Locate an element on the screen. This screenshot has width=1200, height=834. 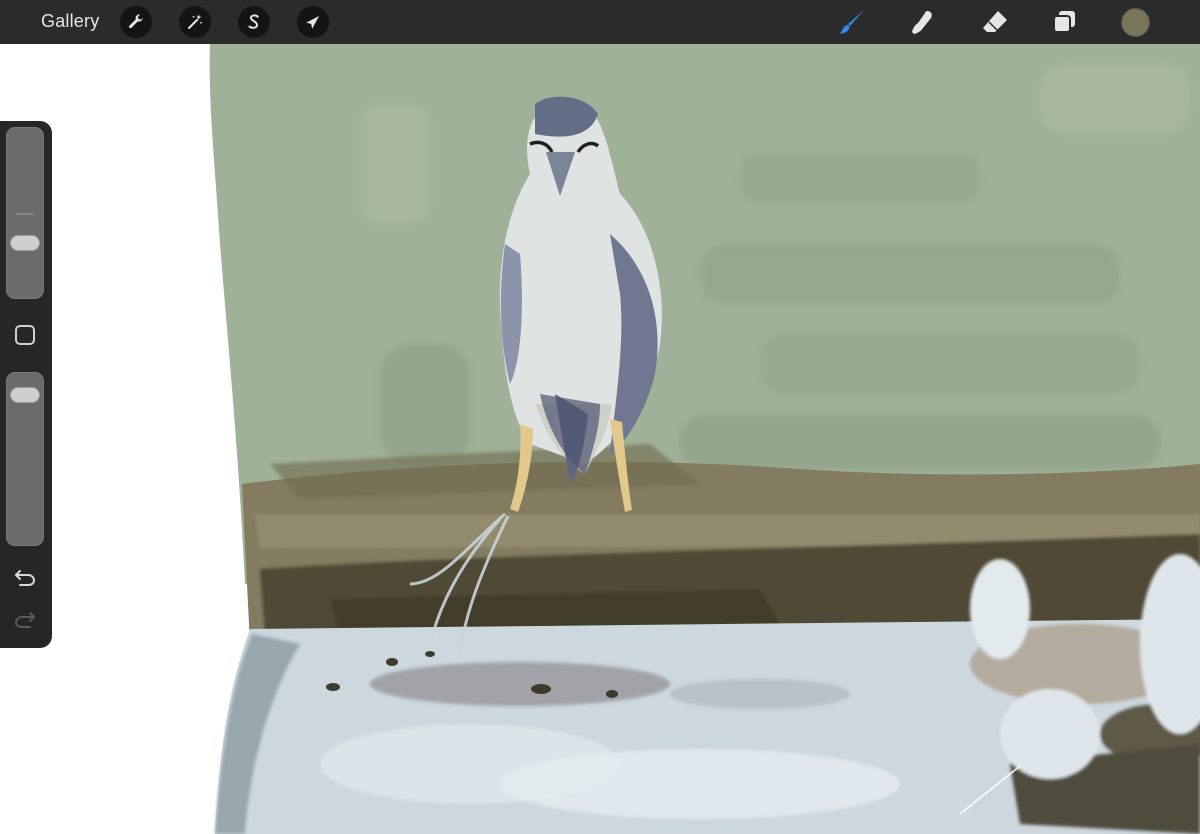
wrench-icon is located at coordinates (136, 21).